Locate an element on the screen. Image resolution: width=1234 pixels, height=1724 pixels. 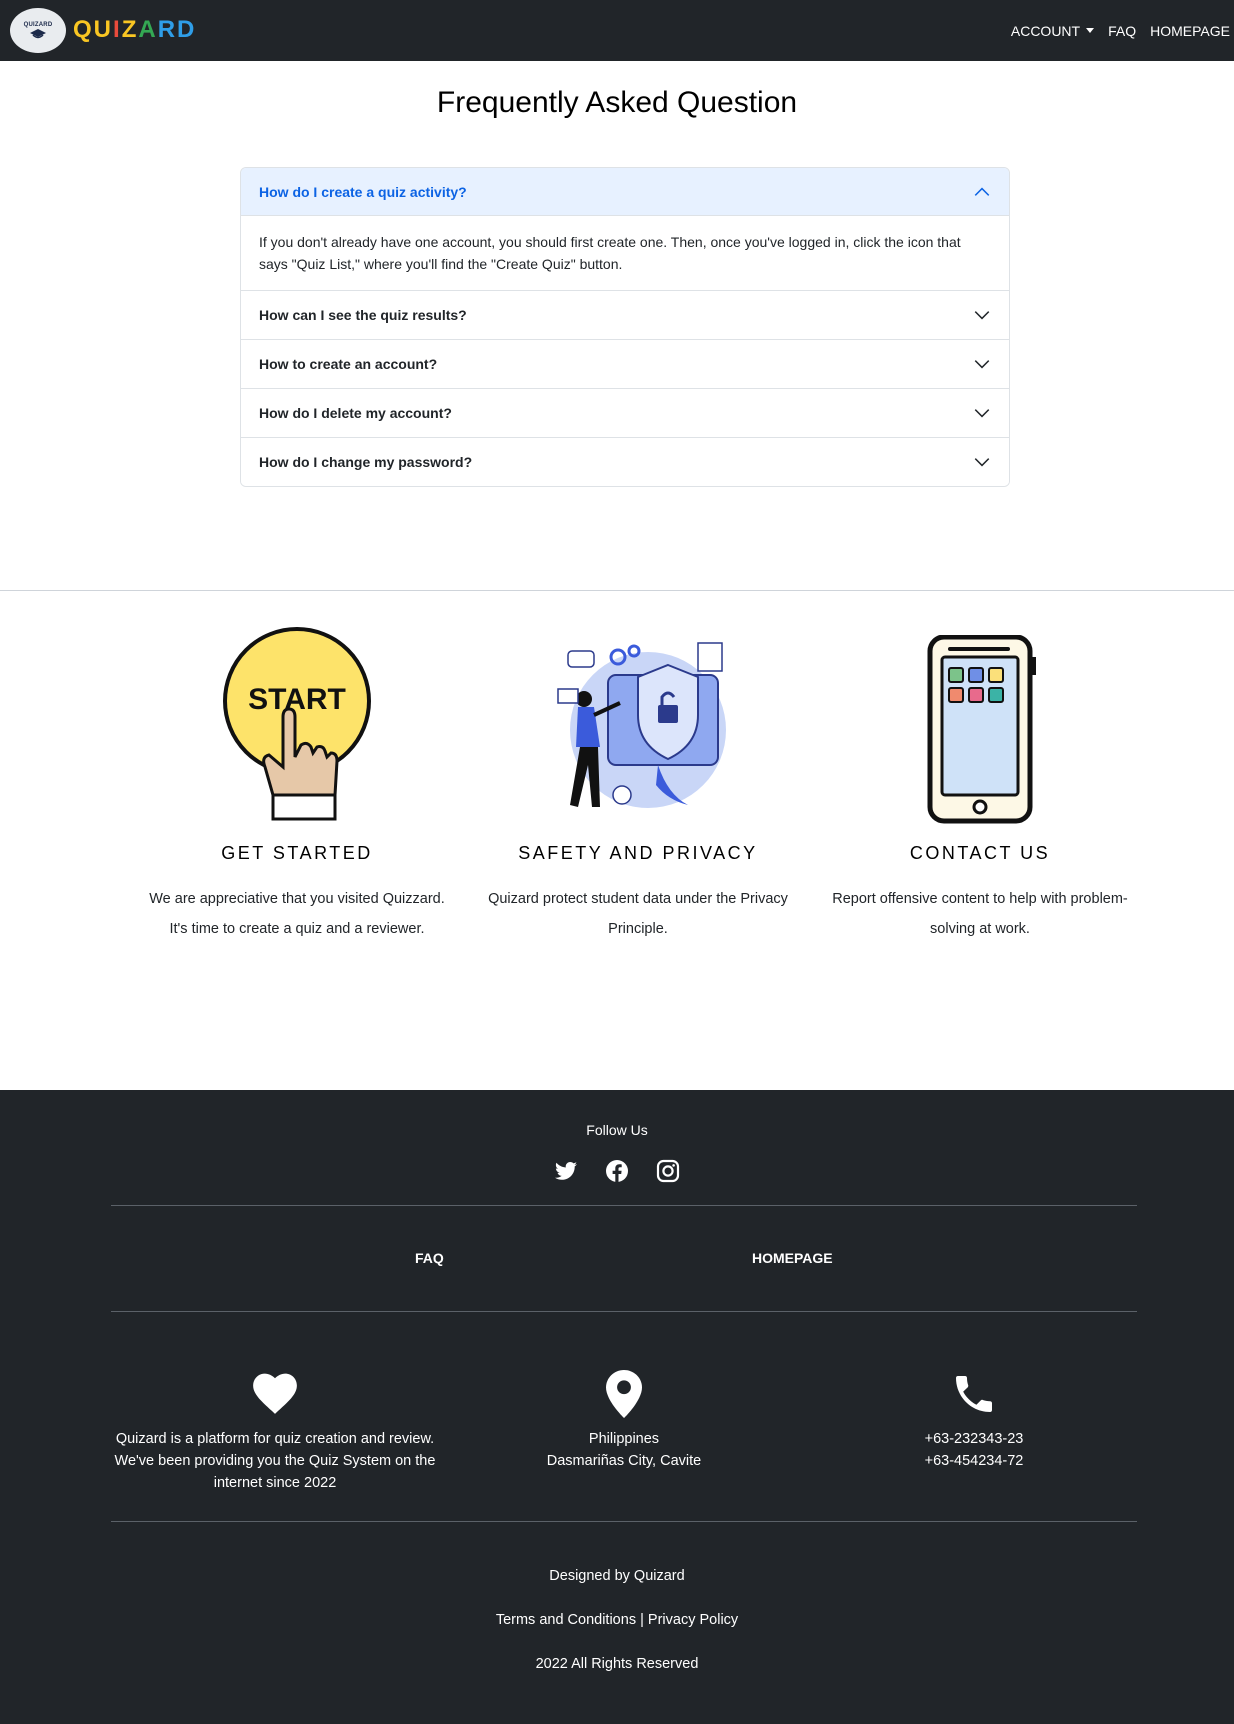
nav-faq-link: FAQ is located at coordinates (1122, 31).